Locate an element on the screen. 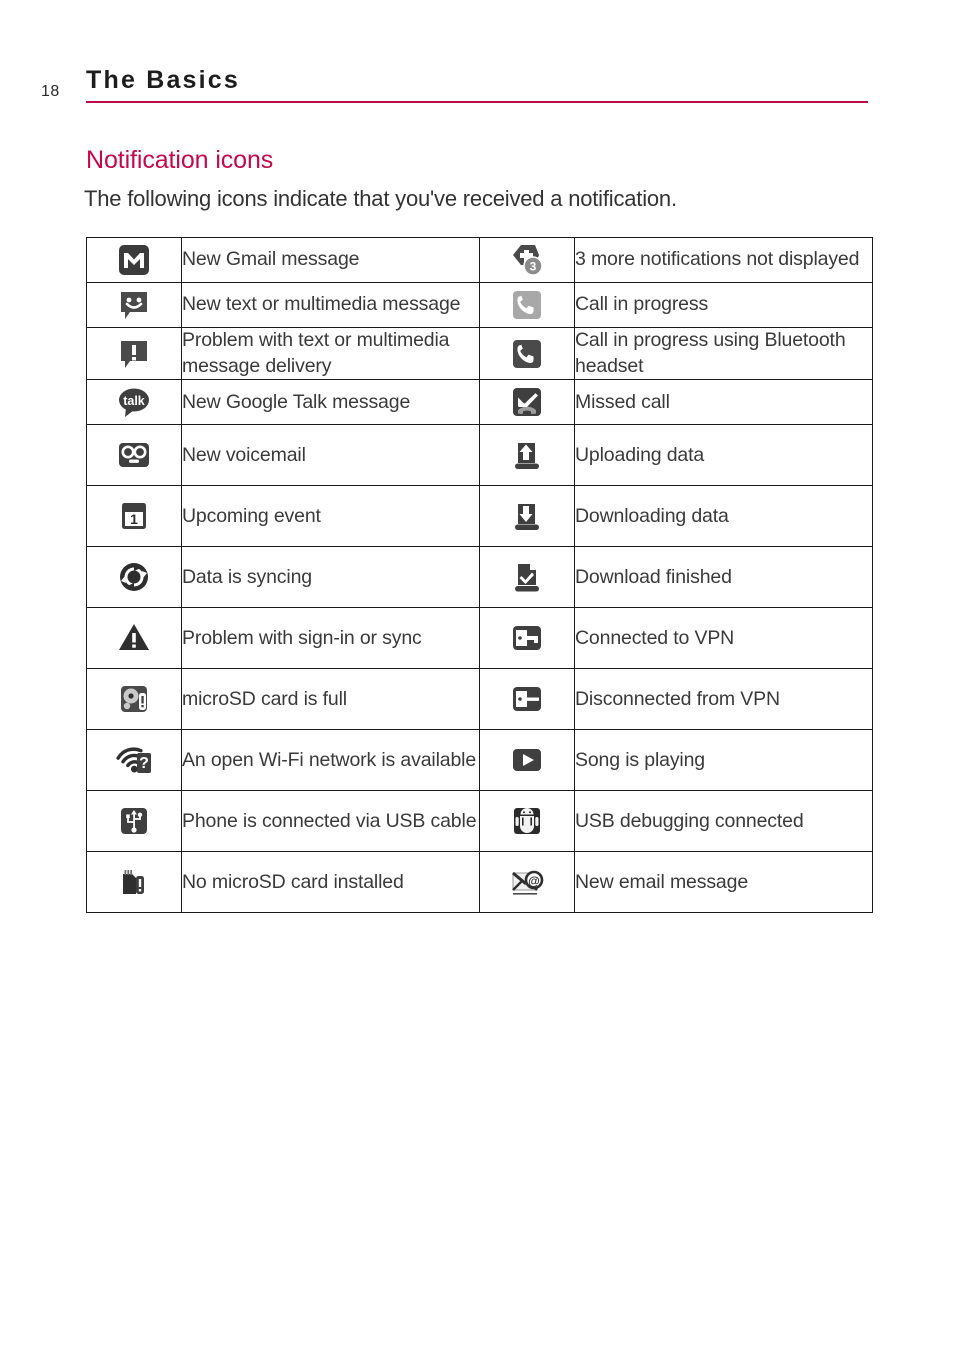  table-row: New voicemail Uploading data is located at coordinates (479, 455).